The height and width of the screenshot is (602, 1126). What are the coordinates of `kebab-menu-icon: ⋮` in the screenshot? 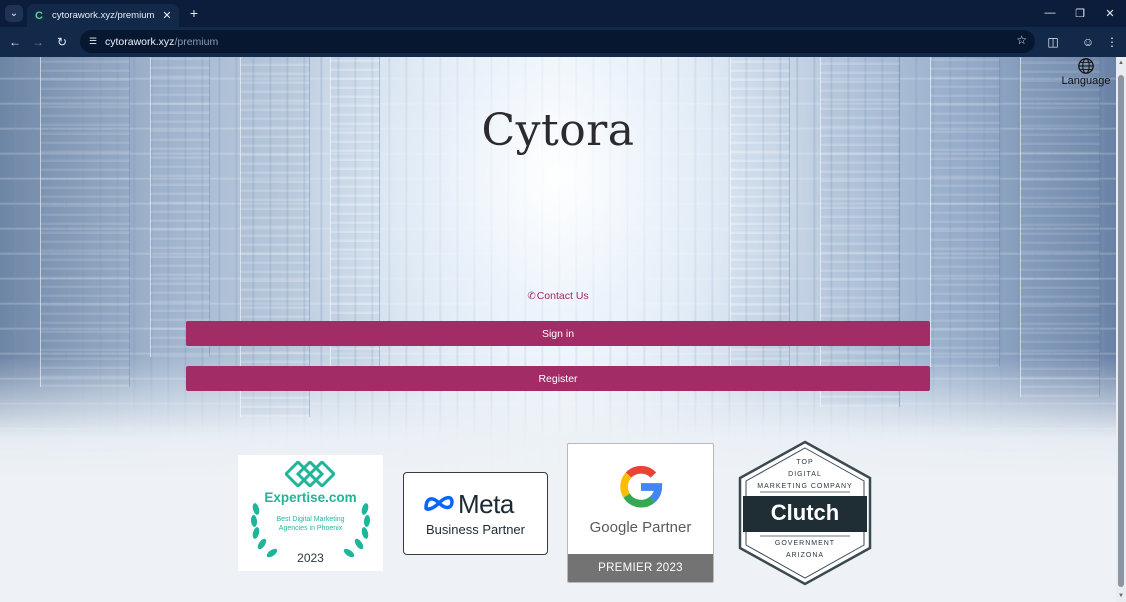 It's located at (1112, 42).